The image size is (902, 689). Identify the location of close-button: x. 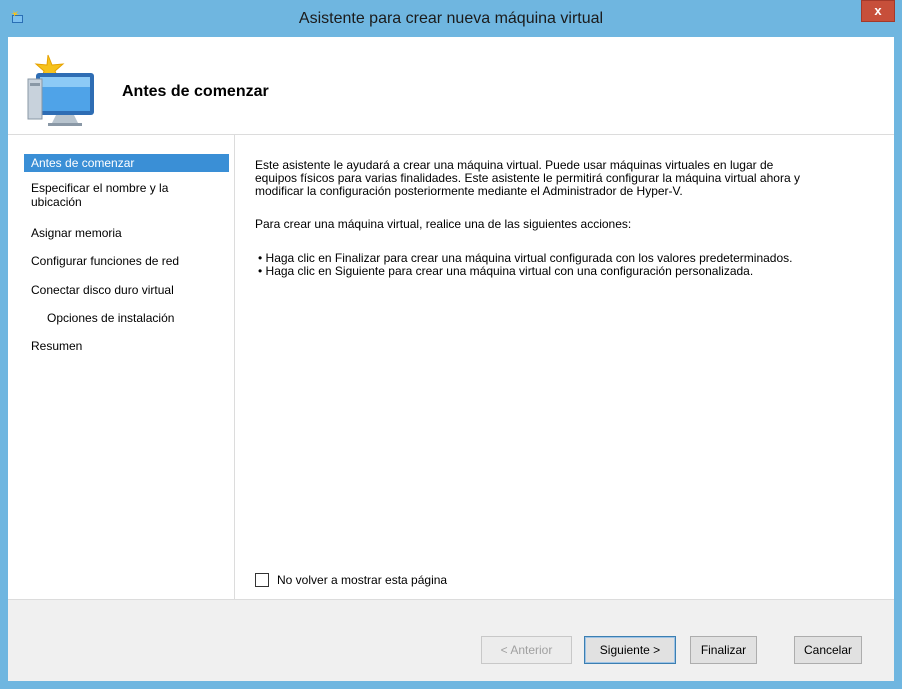
(878, 11).